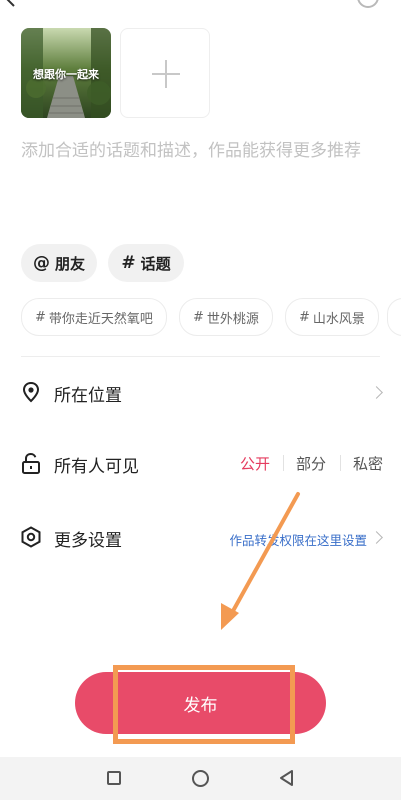  Describe the element at coordinates (41, 263) in the screenshot. I see `at-icon: @` at that location.